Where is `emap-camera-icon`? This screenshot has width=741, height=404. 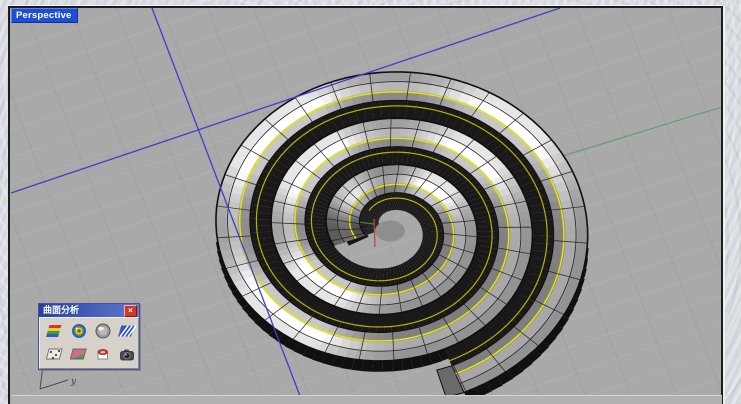 emap-camera-icon is located at coordinates (126, 354).